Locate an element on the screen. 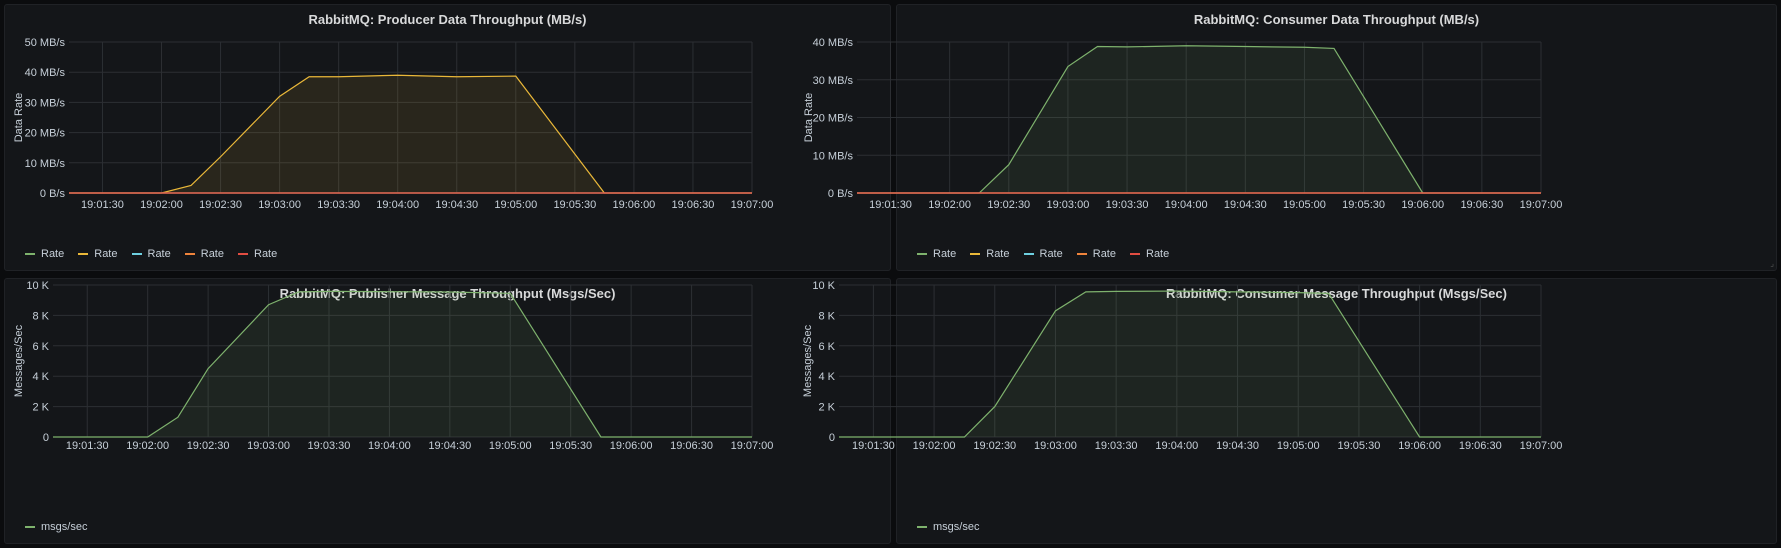 The width and height of the screenshot is (1781, 548). y-tick-label: 50 MB/s is located at coordinates (45, 43).